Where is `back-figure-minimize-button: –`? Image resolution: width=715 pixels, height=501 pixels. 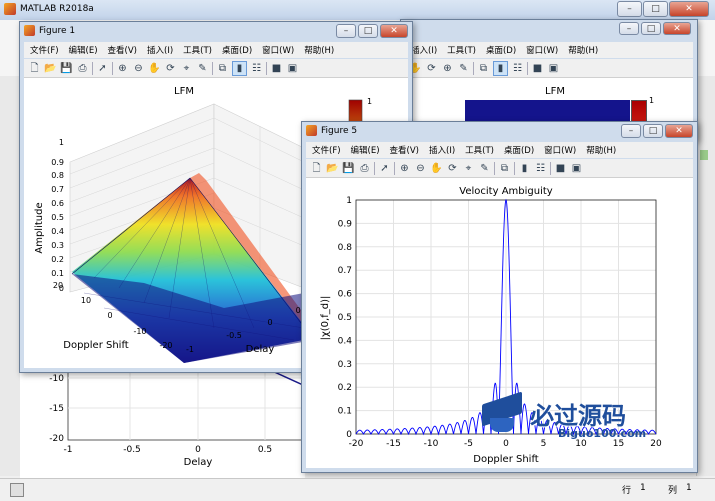
back-figure-minimize-button: – is located at coordinates (629, 28).